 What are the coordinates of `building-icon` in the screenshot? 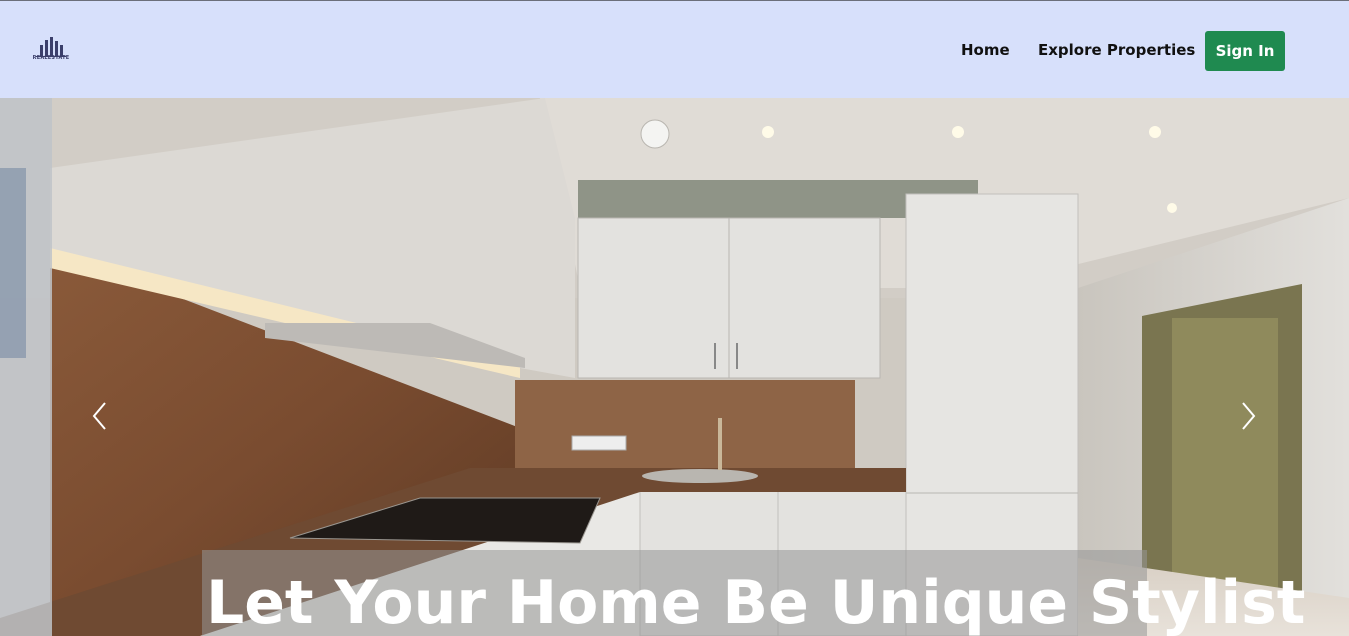 It's located at (51, 47).